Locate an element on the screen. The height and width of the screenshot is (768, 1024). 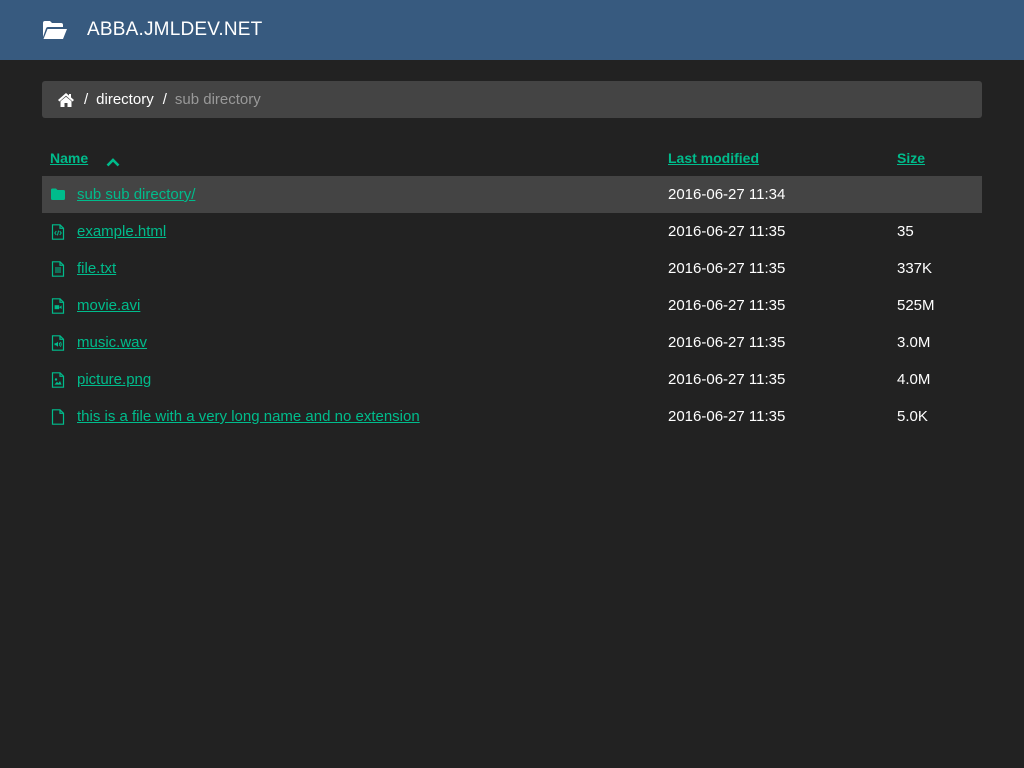
chevron-up-icon is located at coordinates (113, 160).